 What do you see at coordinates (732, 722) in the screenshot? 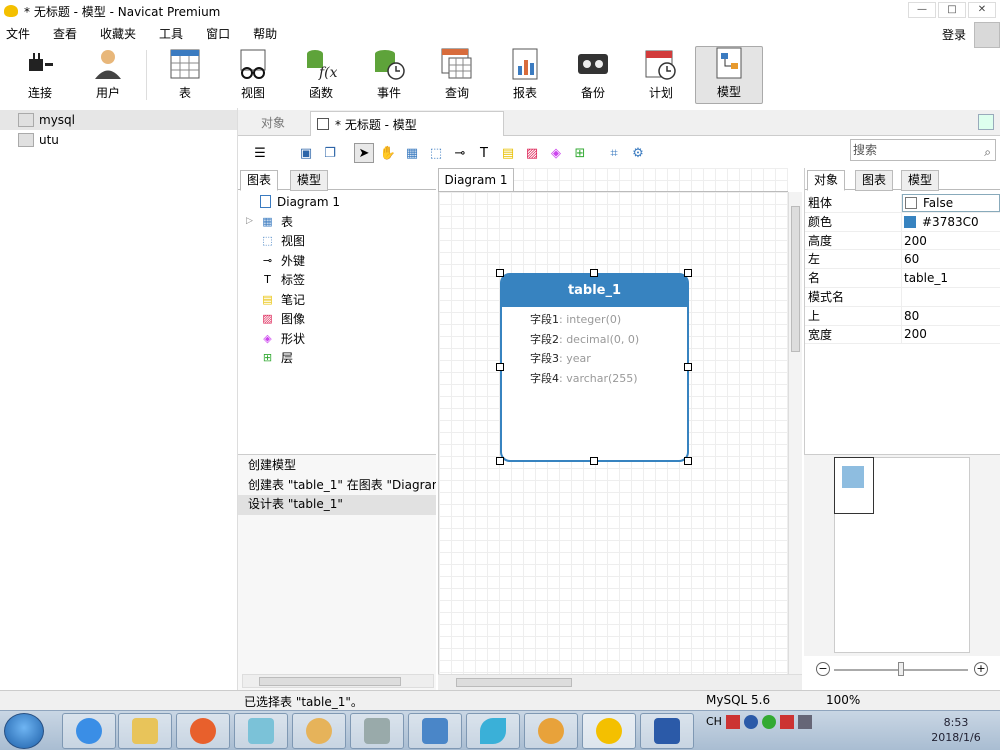
I see `tray-icon` at bounding box center [732, 722].